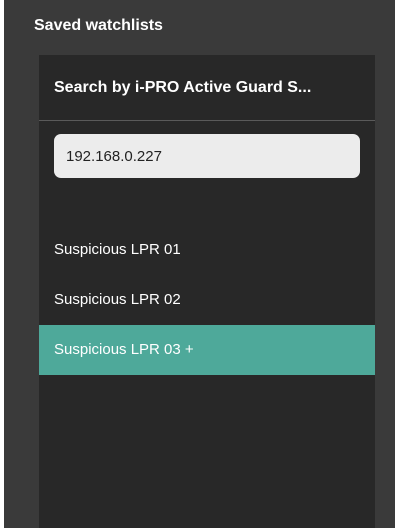  I want to click on search-input, so click(207, 156).